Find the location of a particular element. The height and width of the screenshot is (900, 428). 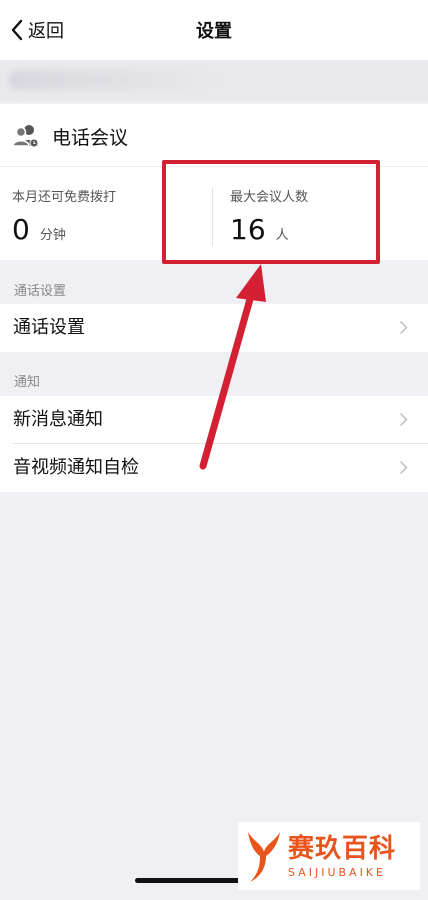

section-header-notifications: 通知 is located at coordinates (27, 382).